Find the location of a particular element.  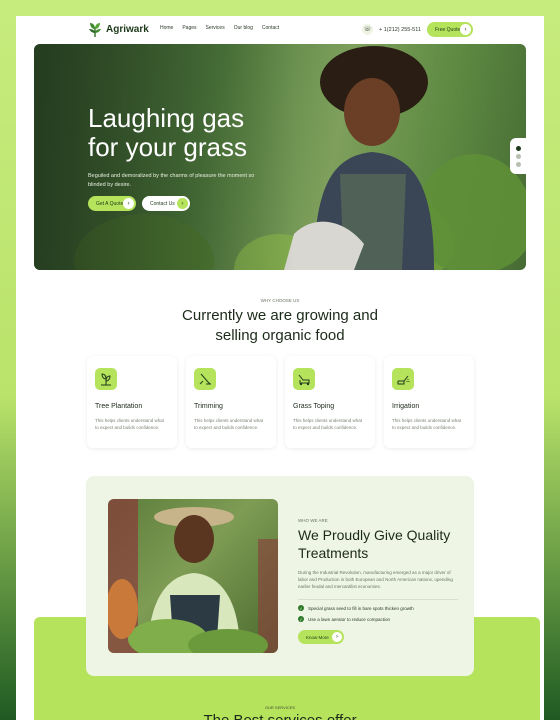

slider-dot-active is located at coordinates (518, 148).